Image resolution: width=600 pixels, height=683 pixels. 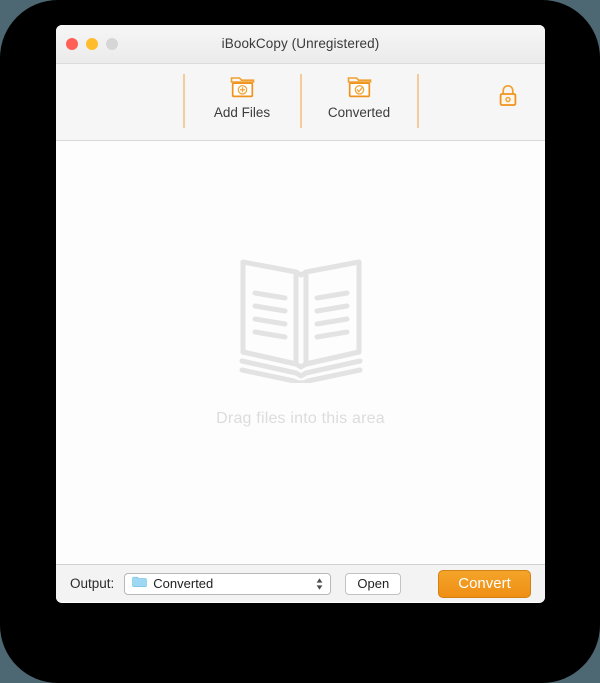 I want to click on lock-closed-icon, so click(x=508, y=98).